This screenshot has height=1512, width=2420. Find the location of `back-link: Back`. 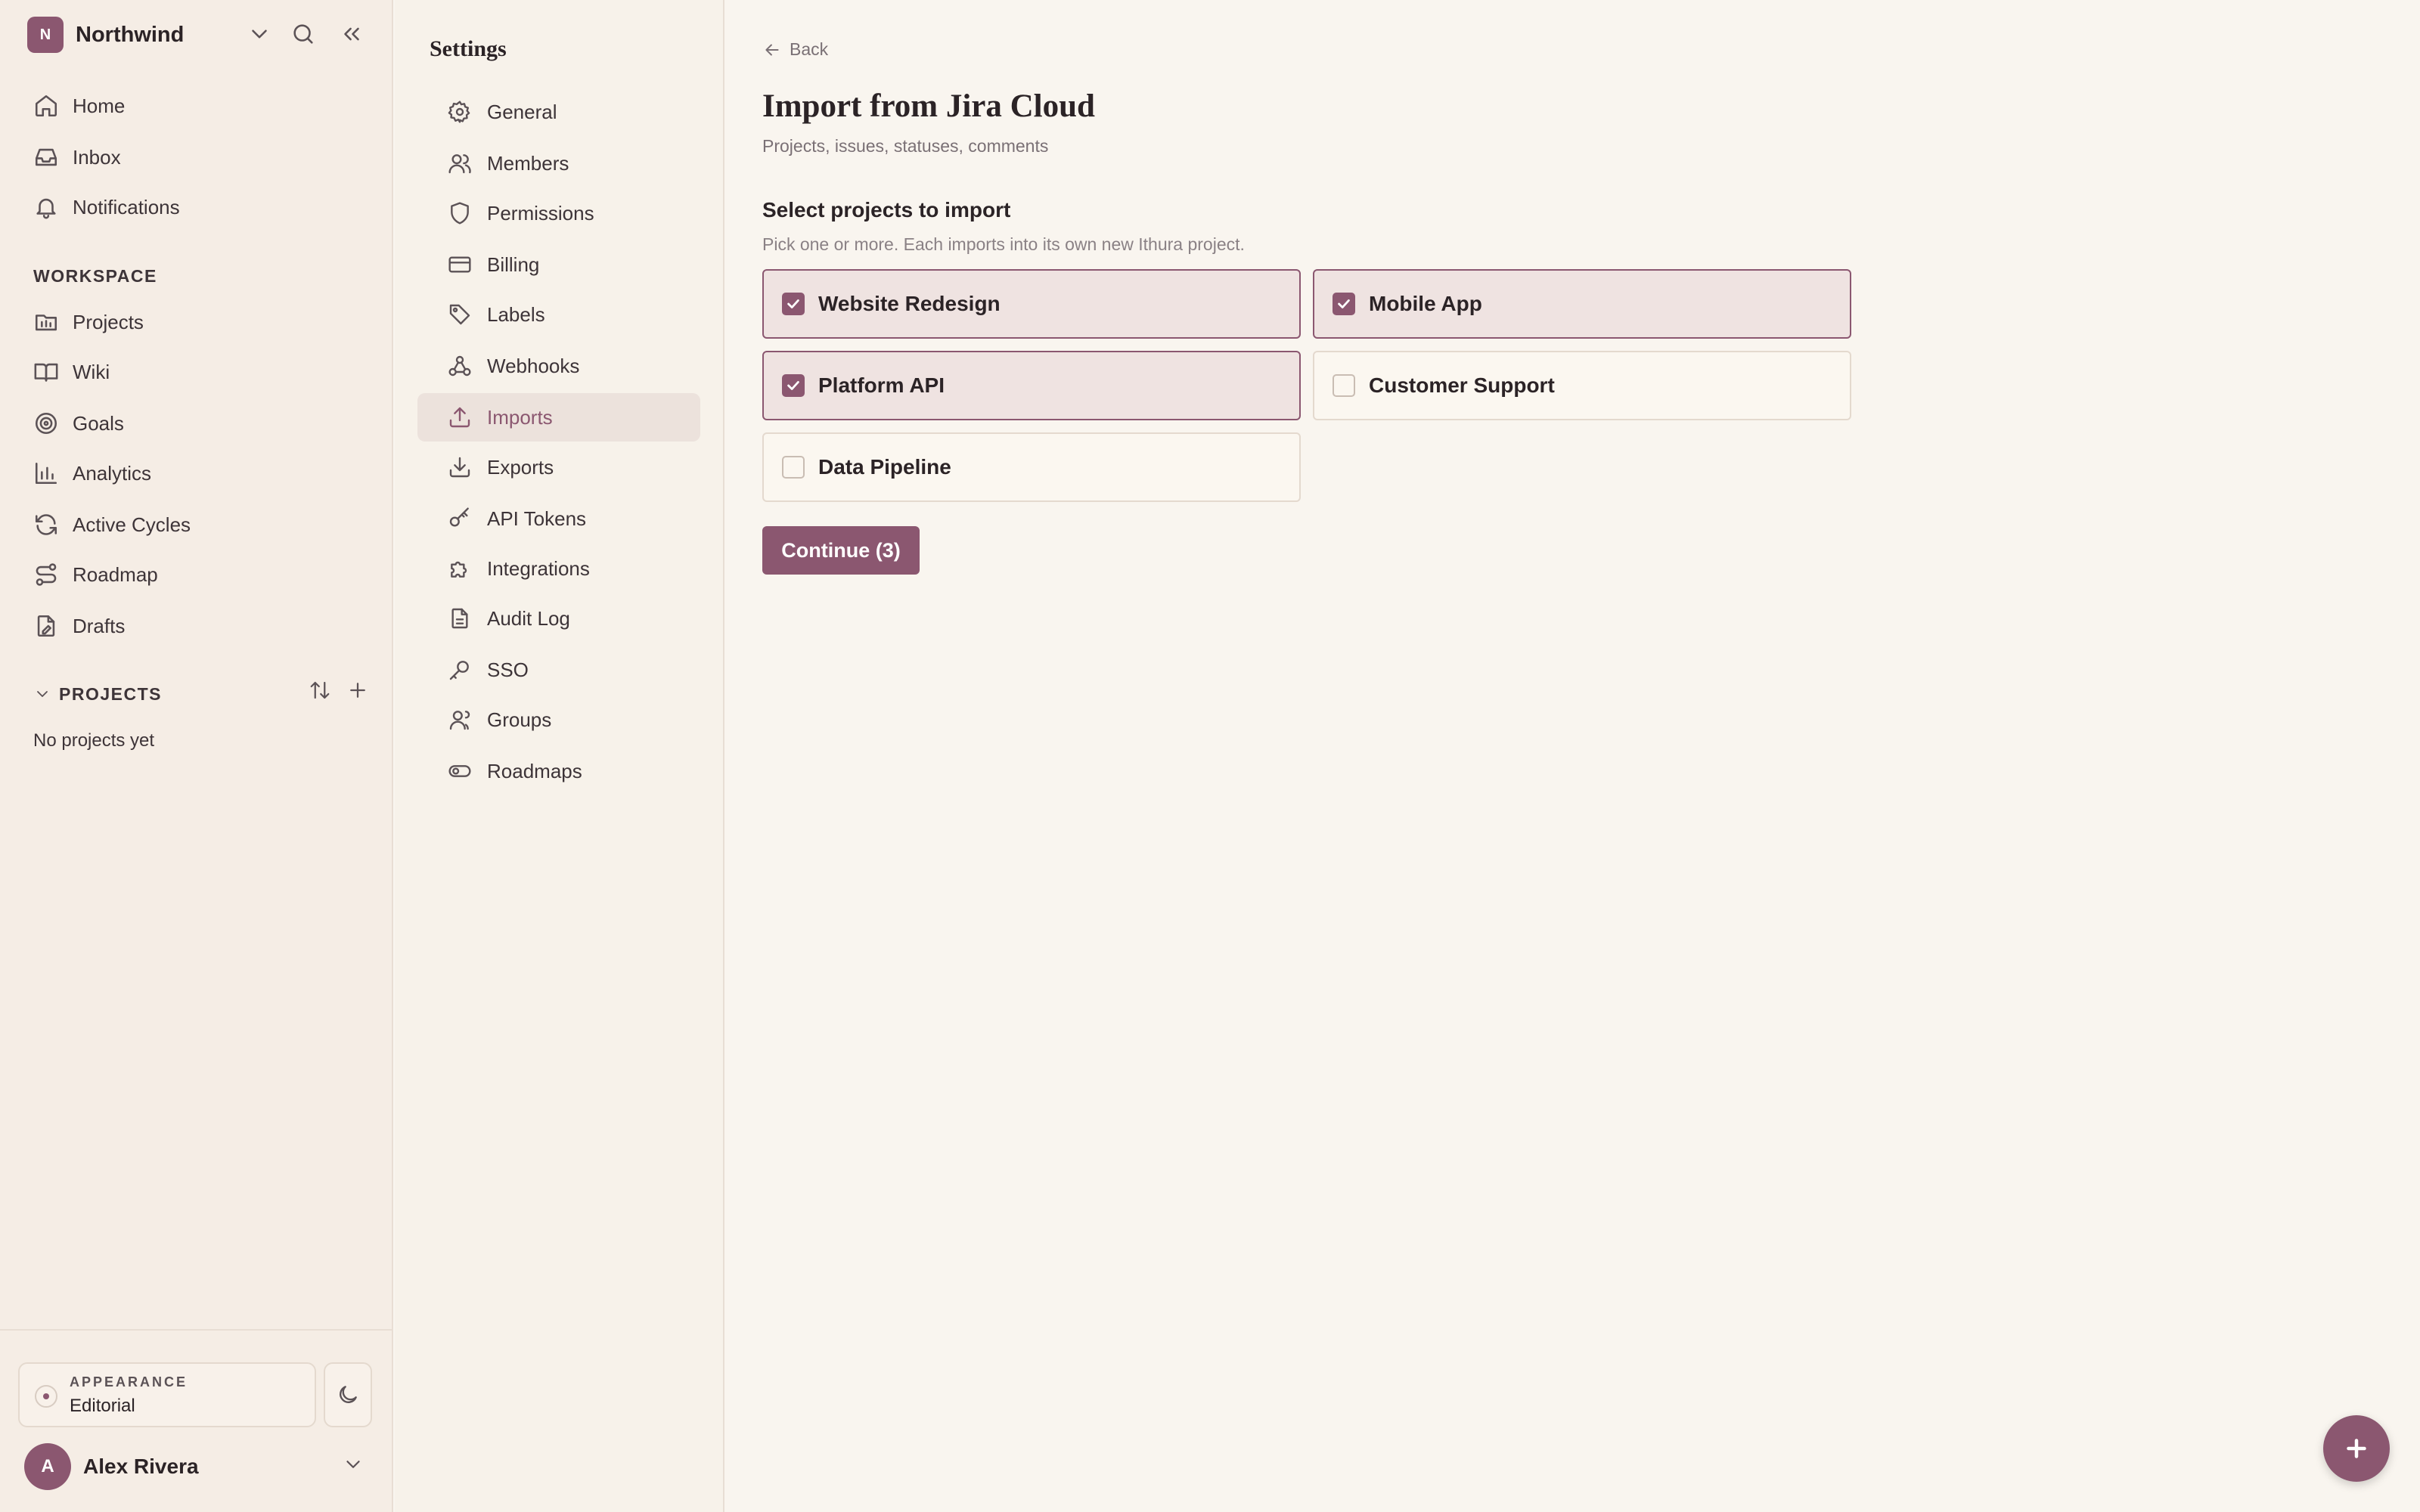

back-link: Back is located at coordinates (795, 50).